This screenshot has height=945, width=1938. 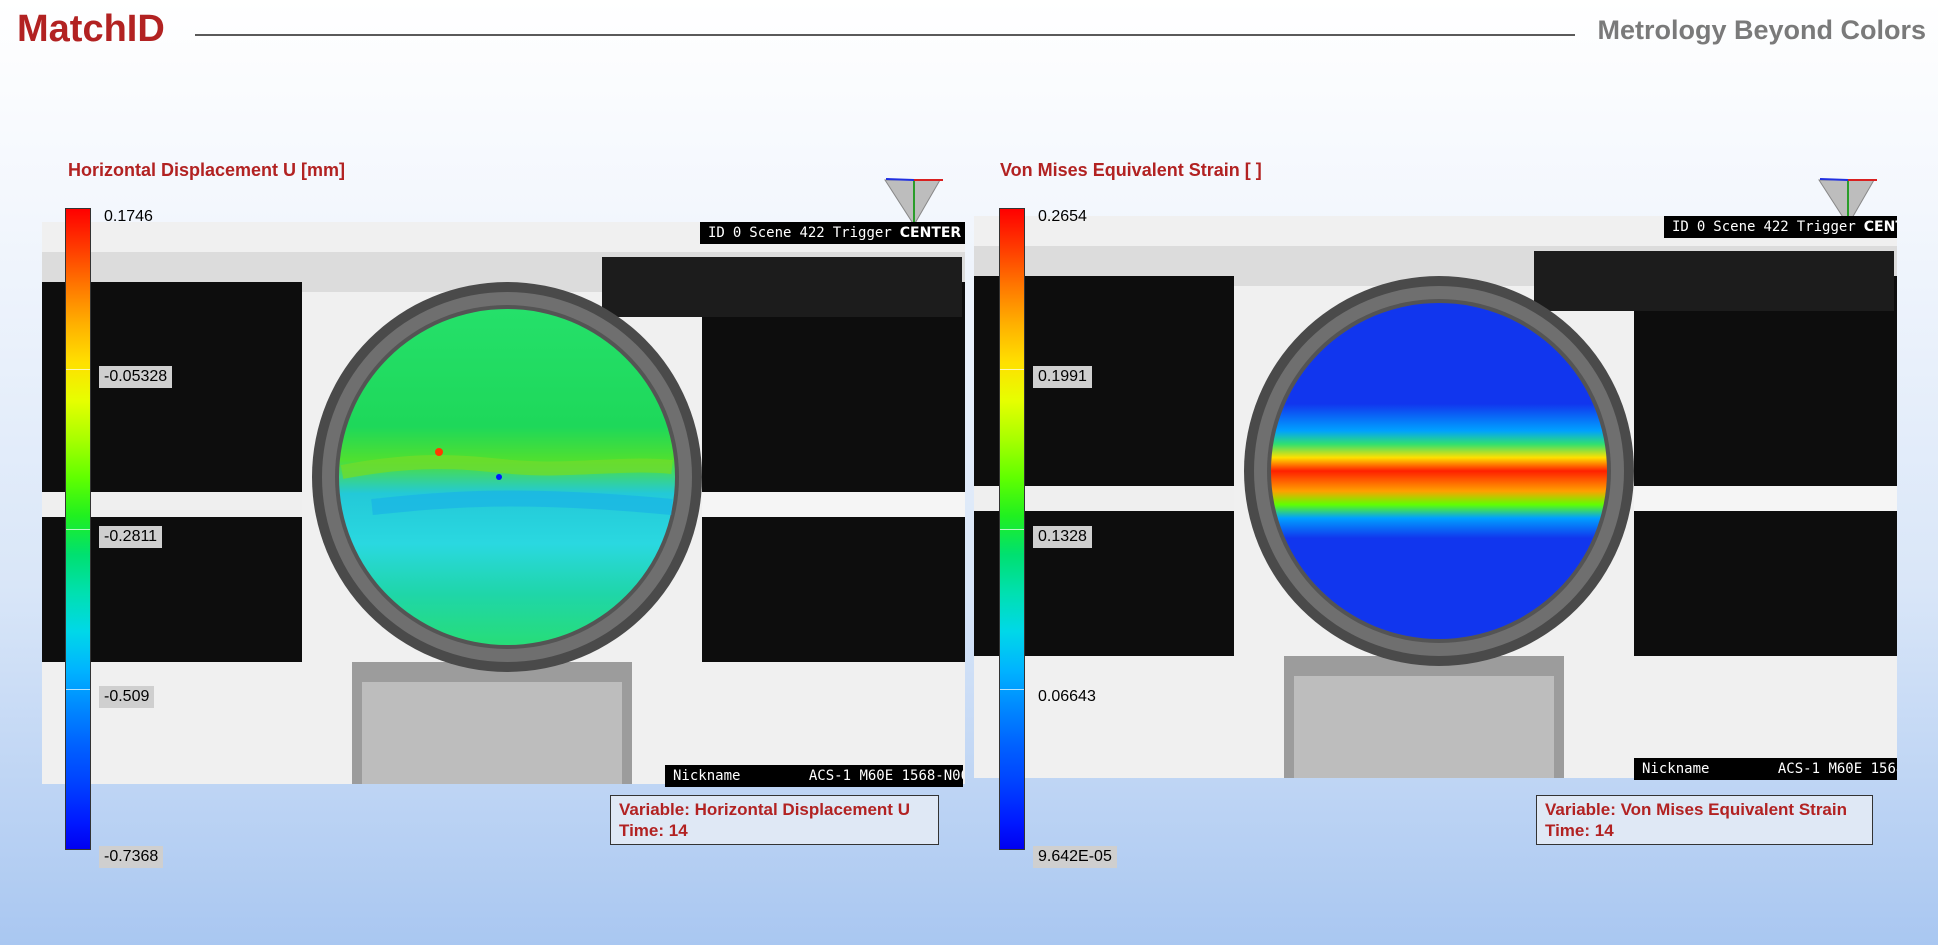 What do you see at coordinates (1880, 227) in the screenshot?
I see `info-trigger-value: CENT` at bounding box center [1880, 227].